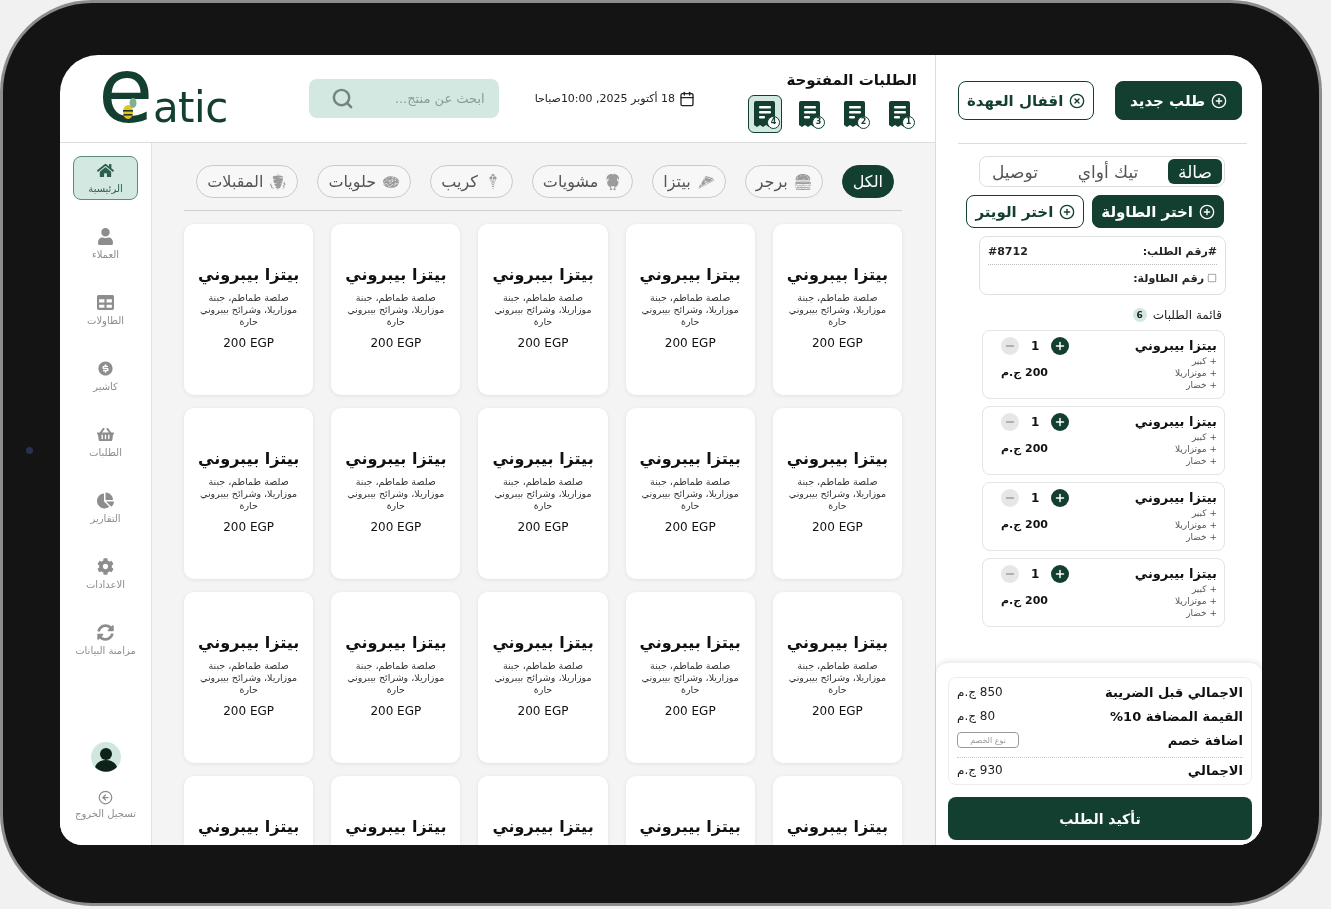  I want to click on plus-icon, so click(1060, 574).